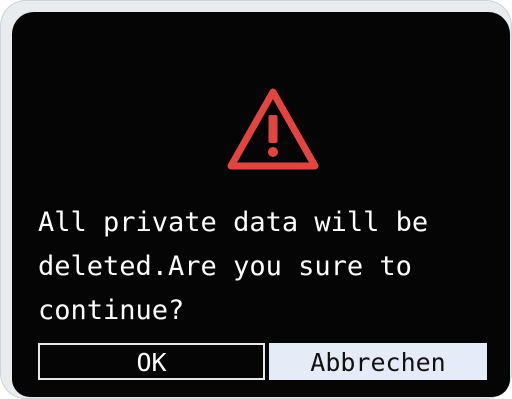 This screenshot has width=512, height=399. I want to click on warning-triangle-icon, so click(273, 129).